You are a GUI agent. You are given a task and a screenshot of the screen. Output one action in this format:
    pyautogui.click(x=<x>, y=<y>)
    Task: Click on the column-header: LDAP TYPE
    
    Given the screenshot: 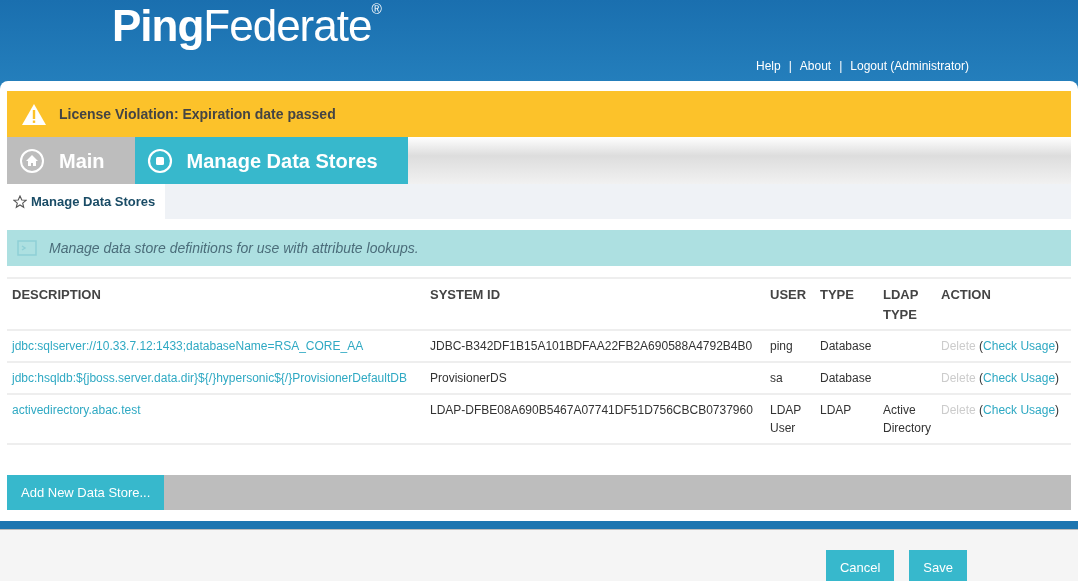 What is the action you would take?
    pyautogui.click(x=907, y=304)
    